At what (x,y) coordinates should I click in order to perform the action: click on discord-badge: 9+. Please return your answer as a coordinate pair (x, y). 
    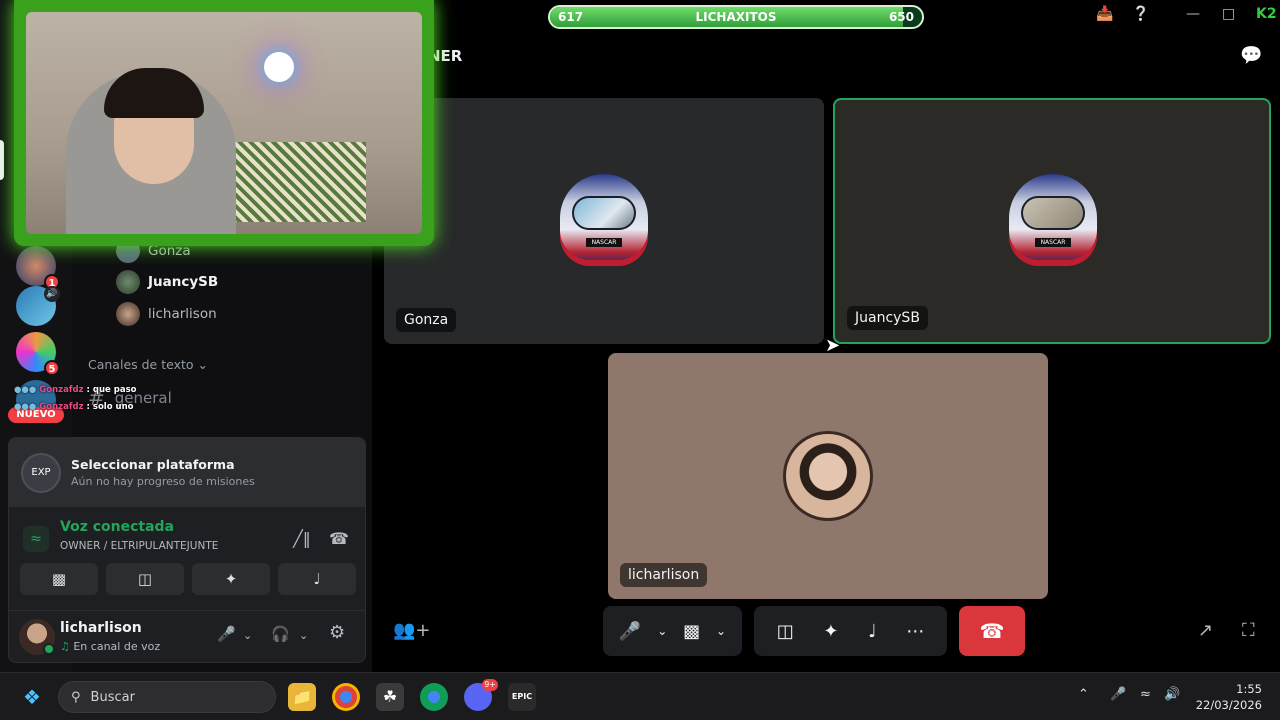
    Looking at the image, I should click on (490, 685).